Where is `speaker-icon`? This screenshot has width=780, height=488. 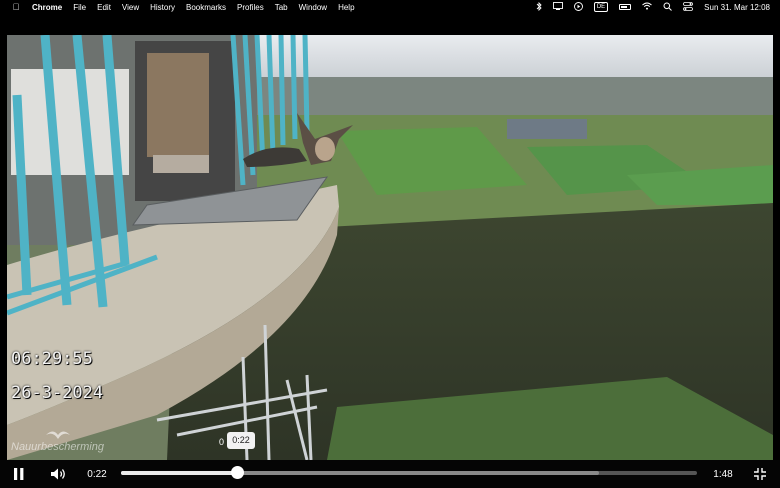
speaker-icon is located at coordinates (58, 474).